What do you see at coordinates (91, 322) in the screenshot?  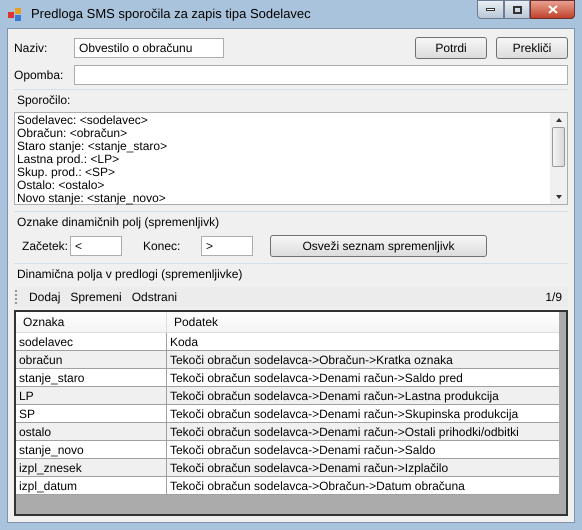 I see `column-header: Oznaka` at bounding box center [91, 322].